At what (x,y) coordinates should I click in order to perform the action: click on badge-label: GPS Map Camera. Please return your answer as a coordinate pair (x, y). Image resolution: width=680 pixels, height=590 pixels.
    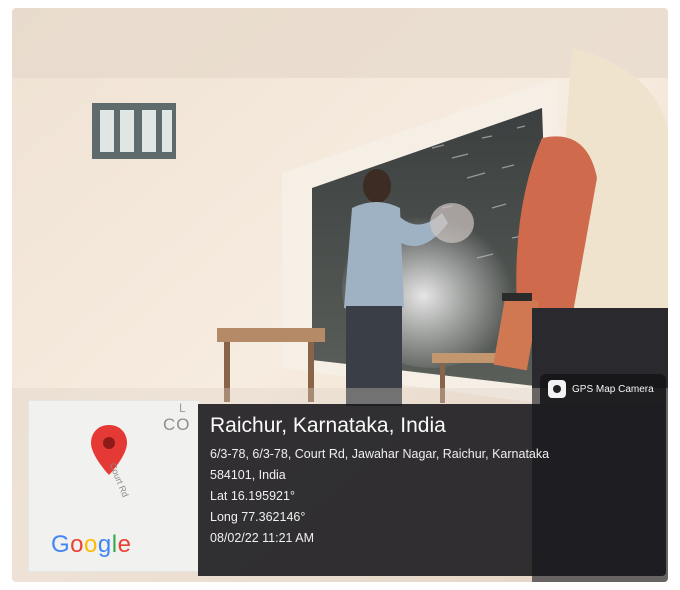
    Looking at the image, I should click on (613, 389).